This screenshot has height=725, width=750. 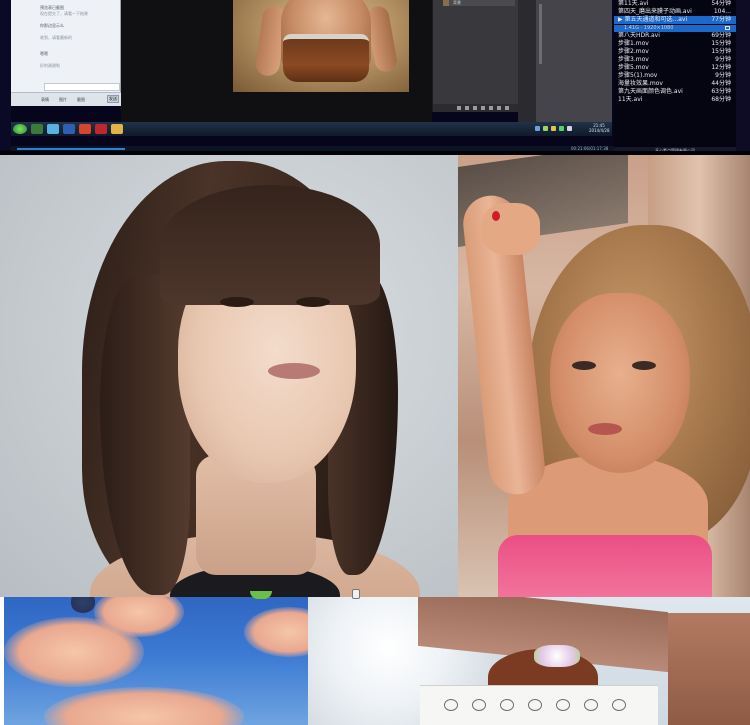 What do you see at coordinates (599, 128) in the screenshot?
I see `taskbar-clock: 21:45 2014/4/28` at bounding box center [599, 128].